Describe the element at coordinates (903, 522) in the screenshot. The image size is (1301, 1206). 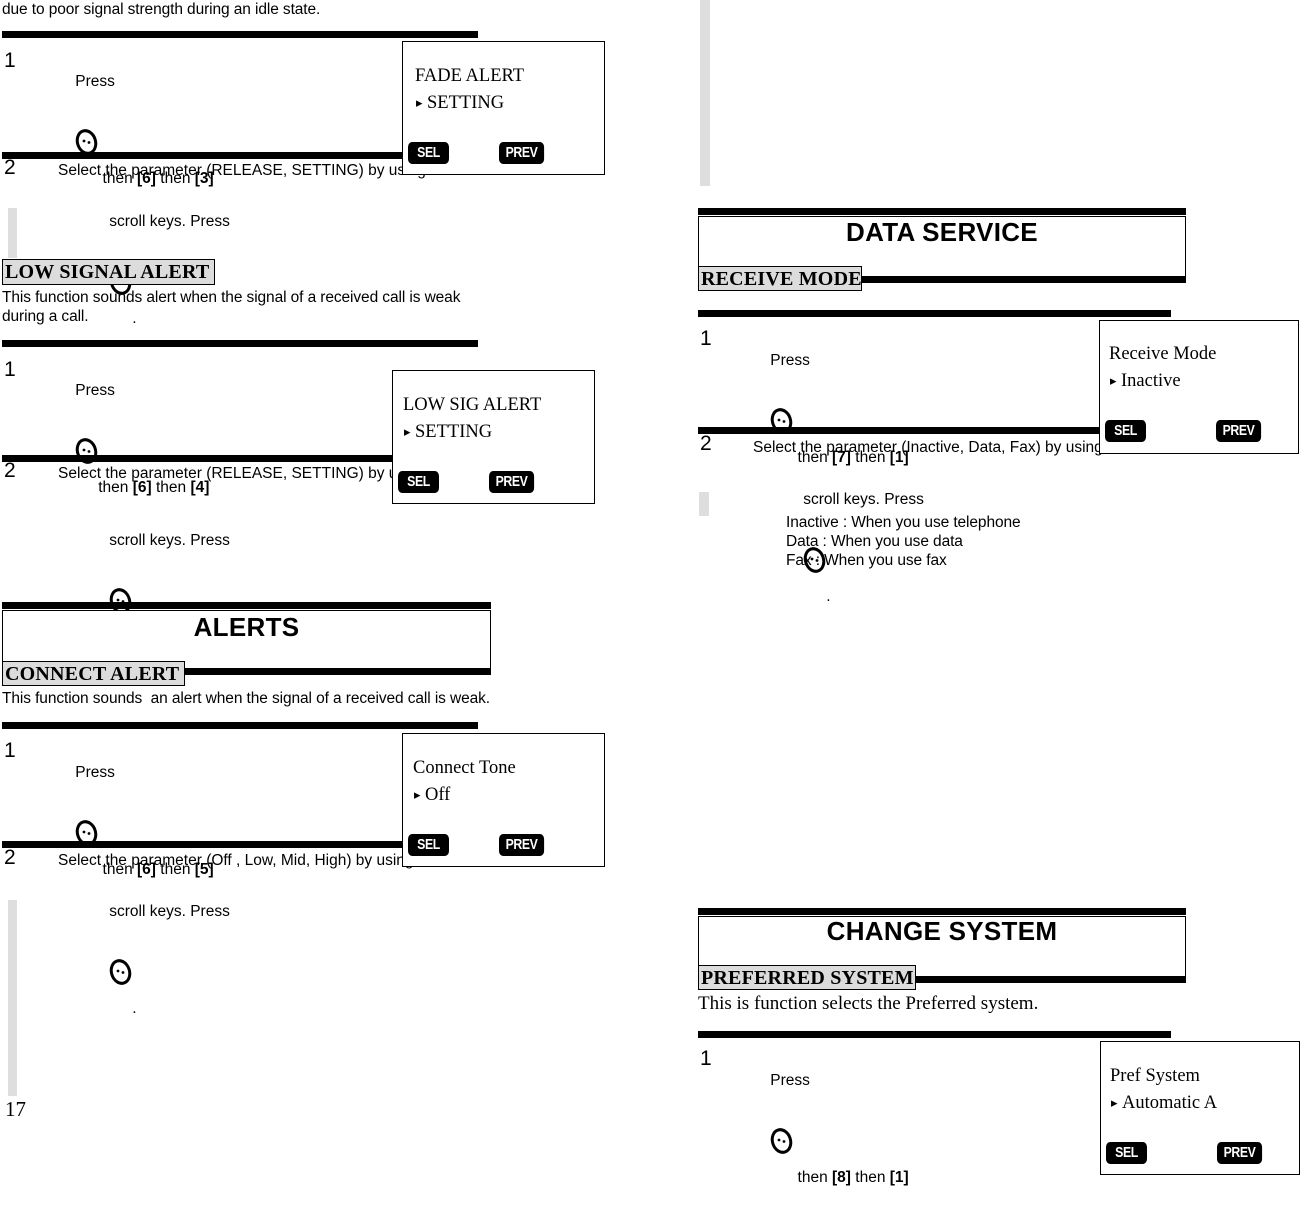
I see `note-line: Inactive : When you use telephone` at that location.